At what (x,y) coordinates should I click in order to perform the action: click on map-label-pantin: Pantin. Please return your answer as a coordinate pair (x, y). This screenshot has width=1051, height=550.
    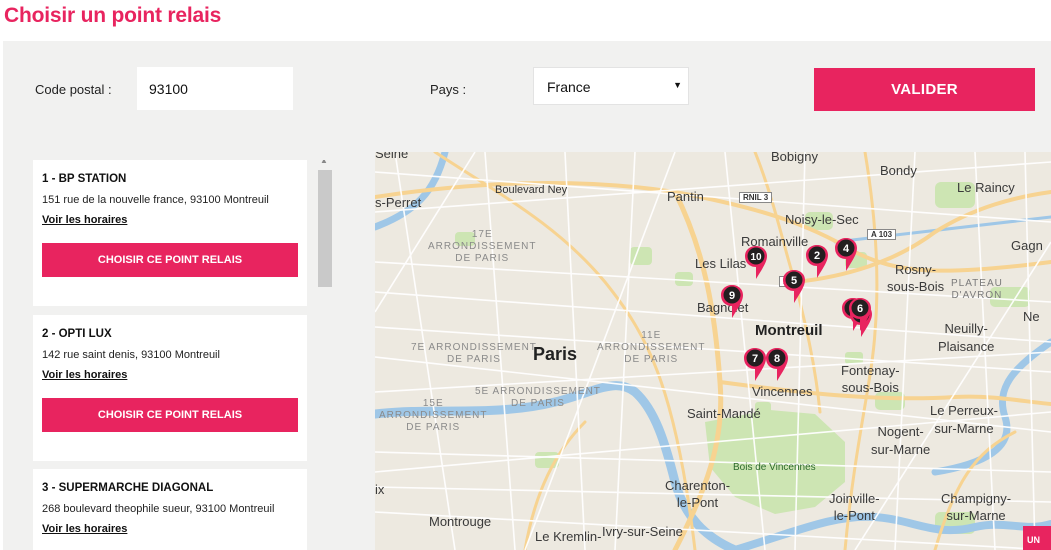
    Looking at the image, I should click on (685, 196).